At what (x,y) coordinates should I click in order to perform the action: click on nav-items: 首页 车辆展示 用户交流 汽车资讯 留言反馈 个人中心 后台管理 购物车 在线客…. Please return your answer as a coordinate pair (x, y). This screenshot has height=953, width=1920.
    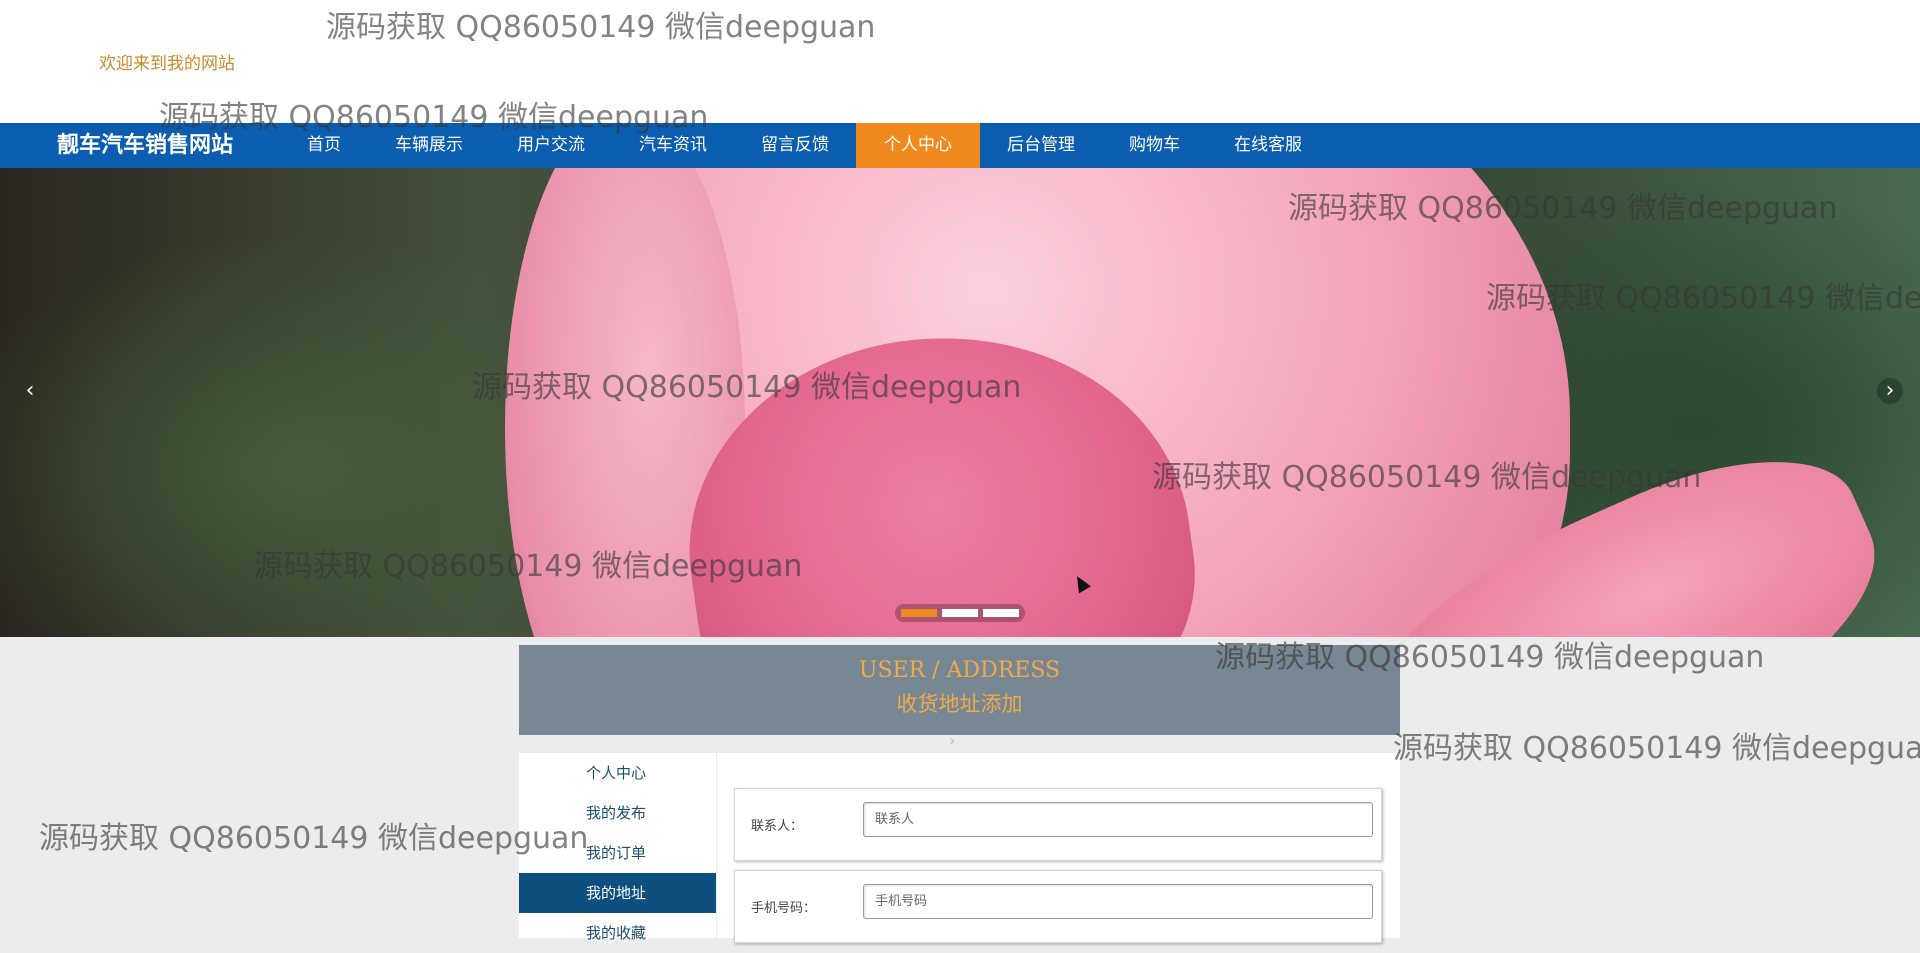
    Looking at the image, I should click on (804, 145).